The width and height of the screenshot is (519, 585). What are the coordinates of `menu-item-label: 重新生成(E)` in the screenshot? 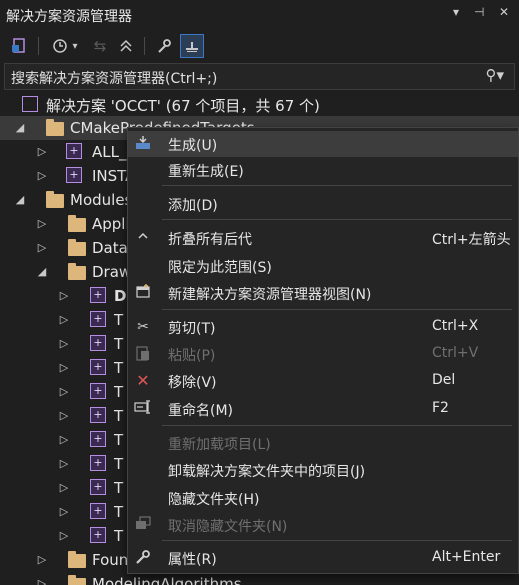 It's located at (206, 172).